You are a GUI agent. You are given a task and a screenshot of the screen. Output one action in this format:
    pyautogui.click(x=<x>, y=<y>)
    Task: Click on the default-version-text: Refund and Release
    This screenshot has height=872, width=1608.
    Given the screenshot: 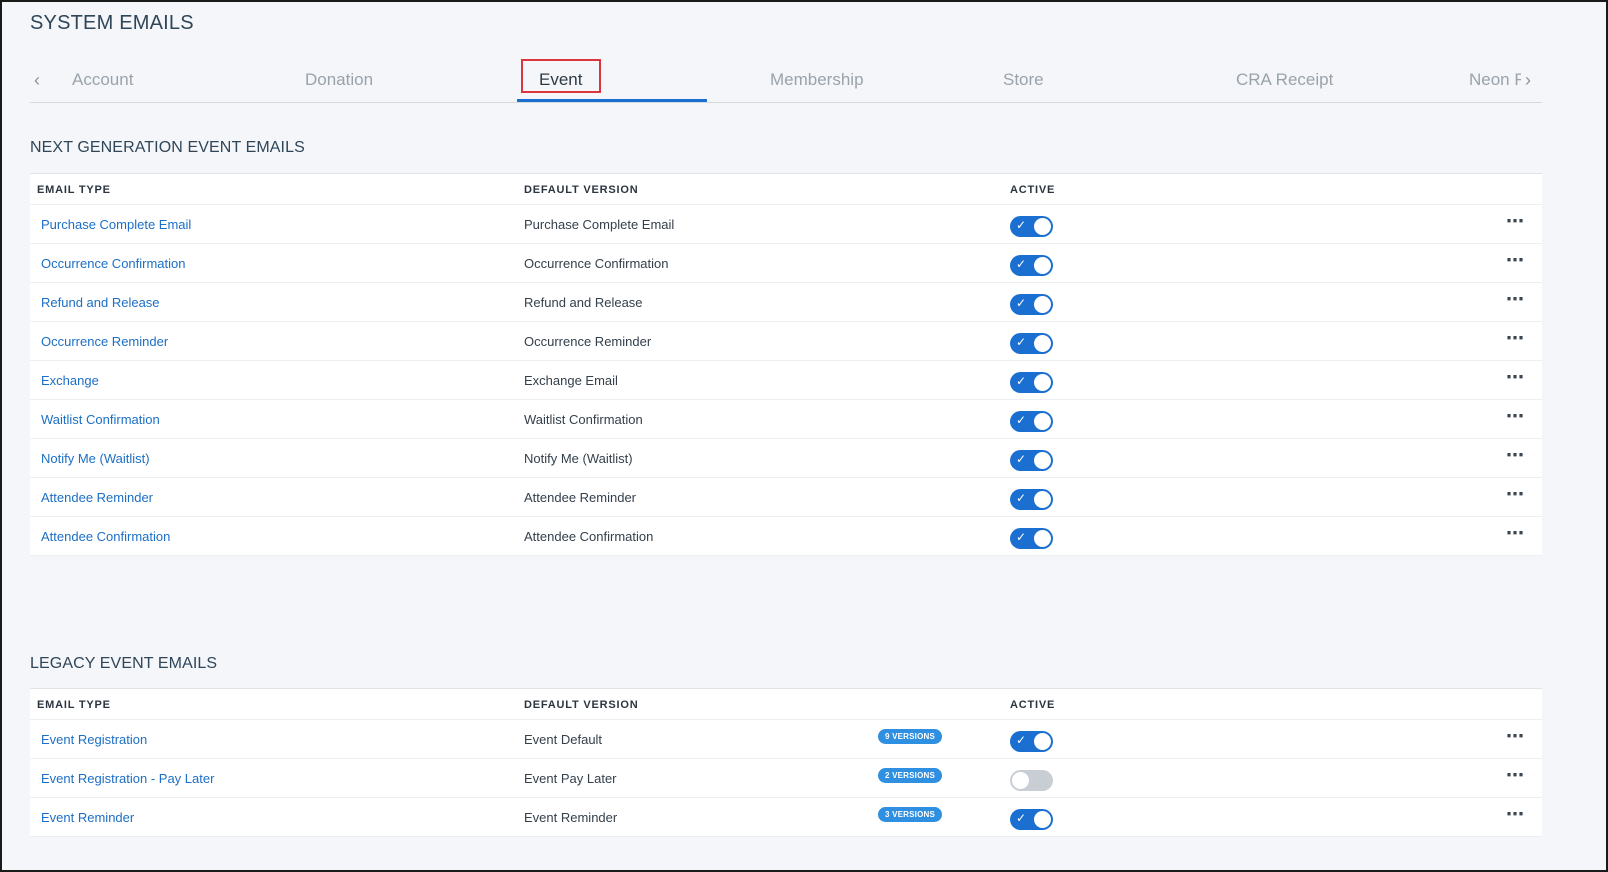 What is the action you would take?
    pyautogui.click(x=583, y=302)
    